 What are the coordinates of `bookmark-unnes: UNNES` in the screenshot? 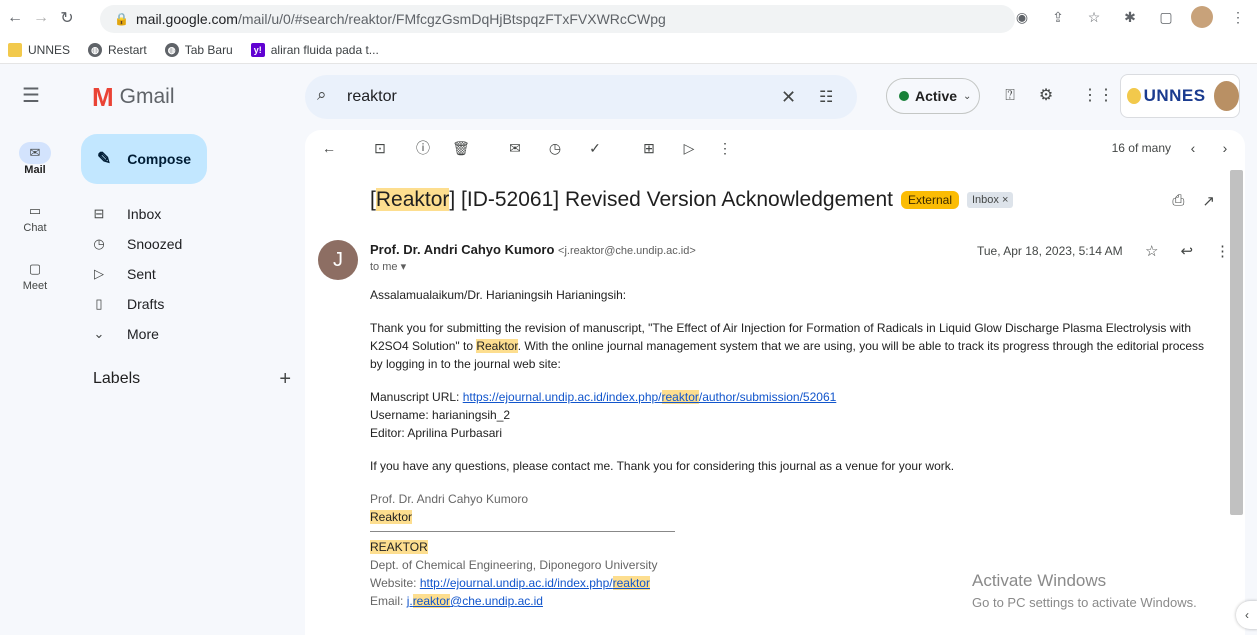 It's located at (39, 50).